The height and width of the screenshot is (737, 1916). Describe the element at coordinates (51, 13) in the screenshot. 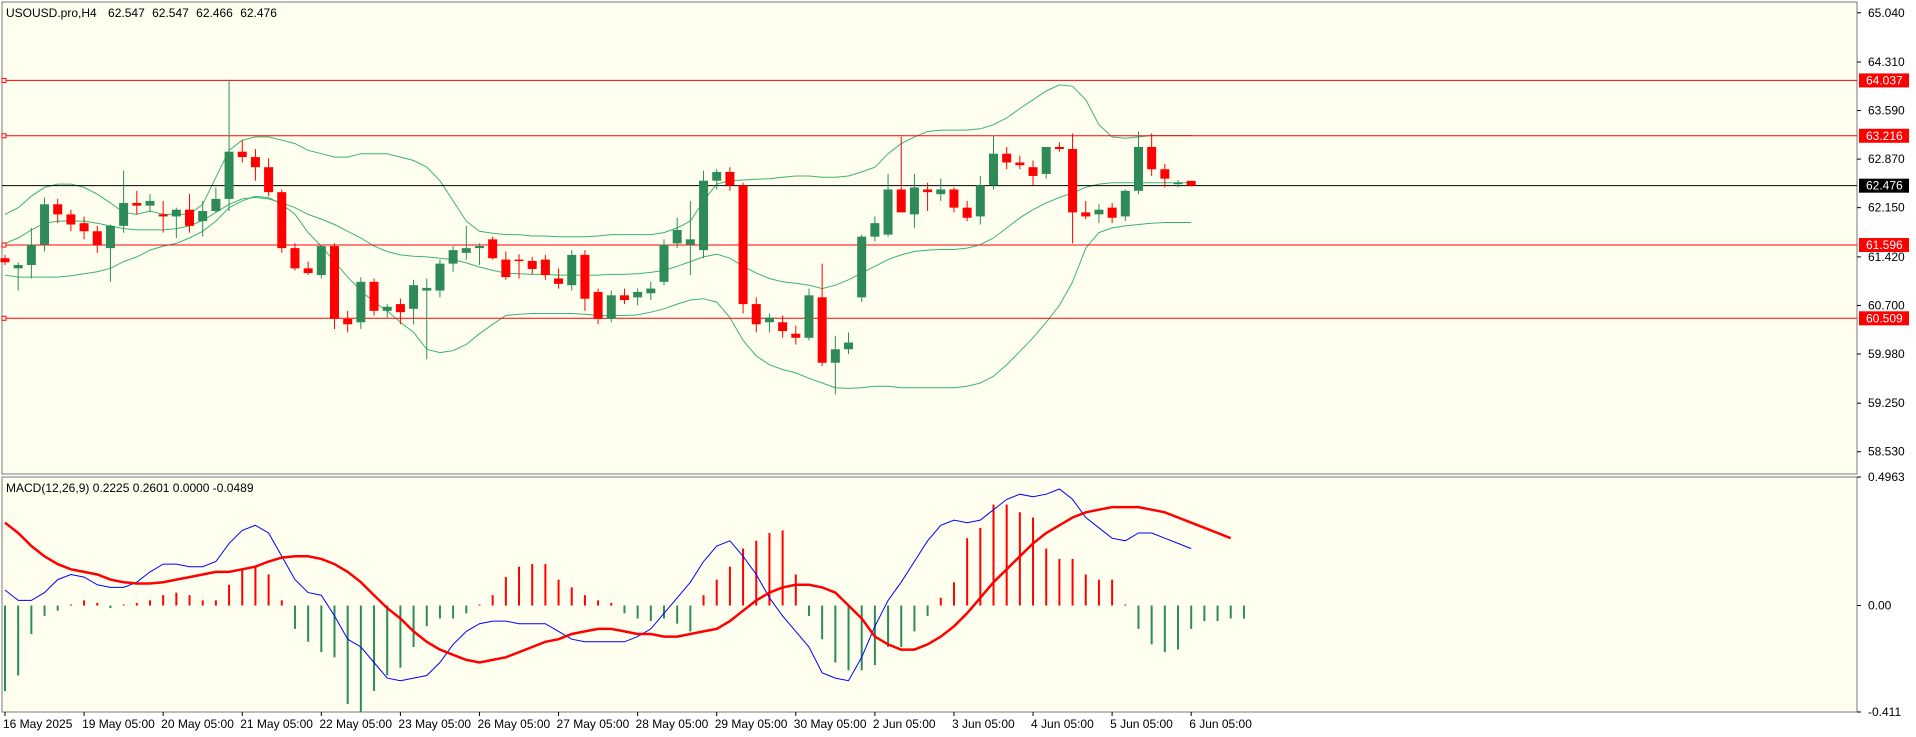

I see `symbol-info: USOUSD.pro,H4` at that location.